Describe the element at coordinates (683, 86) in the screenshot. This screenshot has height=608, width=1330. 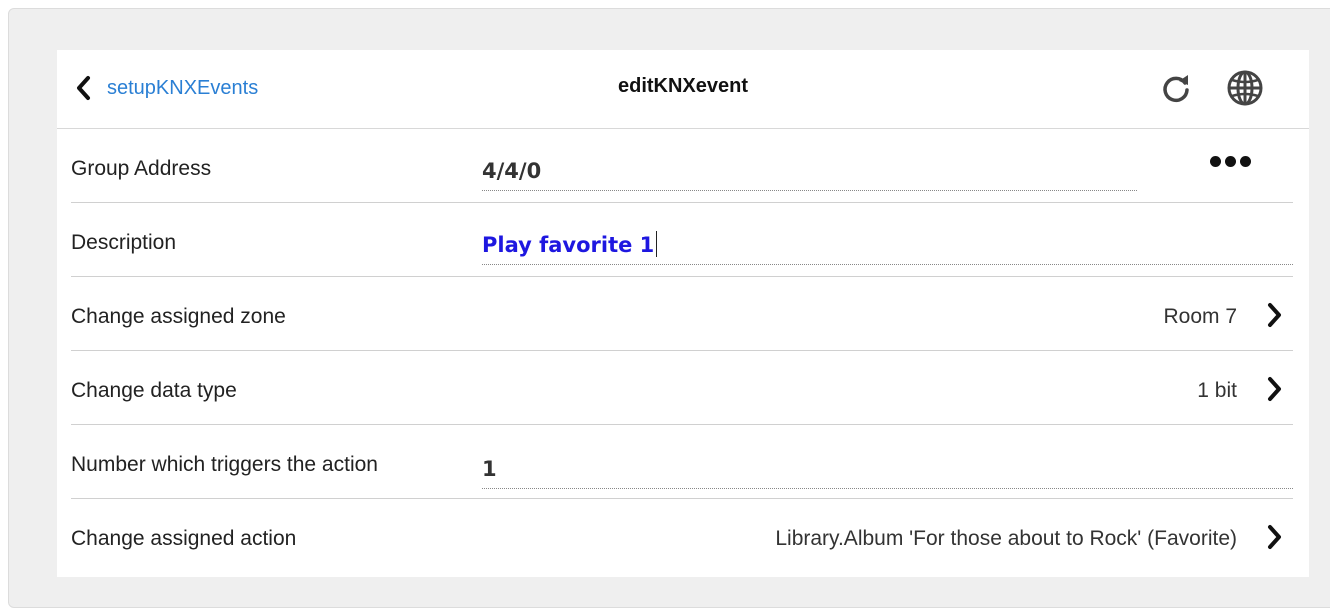
I see `page-title: editKNXevent` at that location.